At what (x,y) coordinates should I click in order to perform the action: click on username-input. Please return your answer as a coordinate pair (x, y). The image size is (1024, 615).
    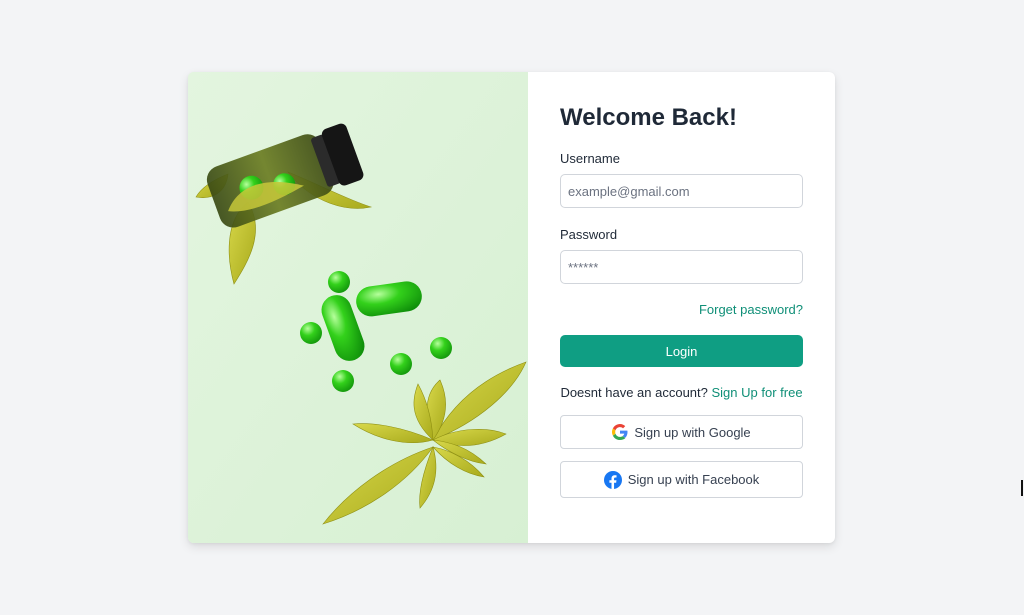
    Looking at the image, I should click on (681, 191).